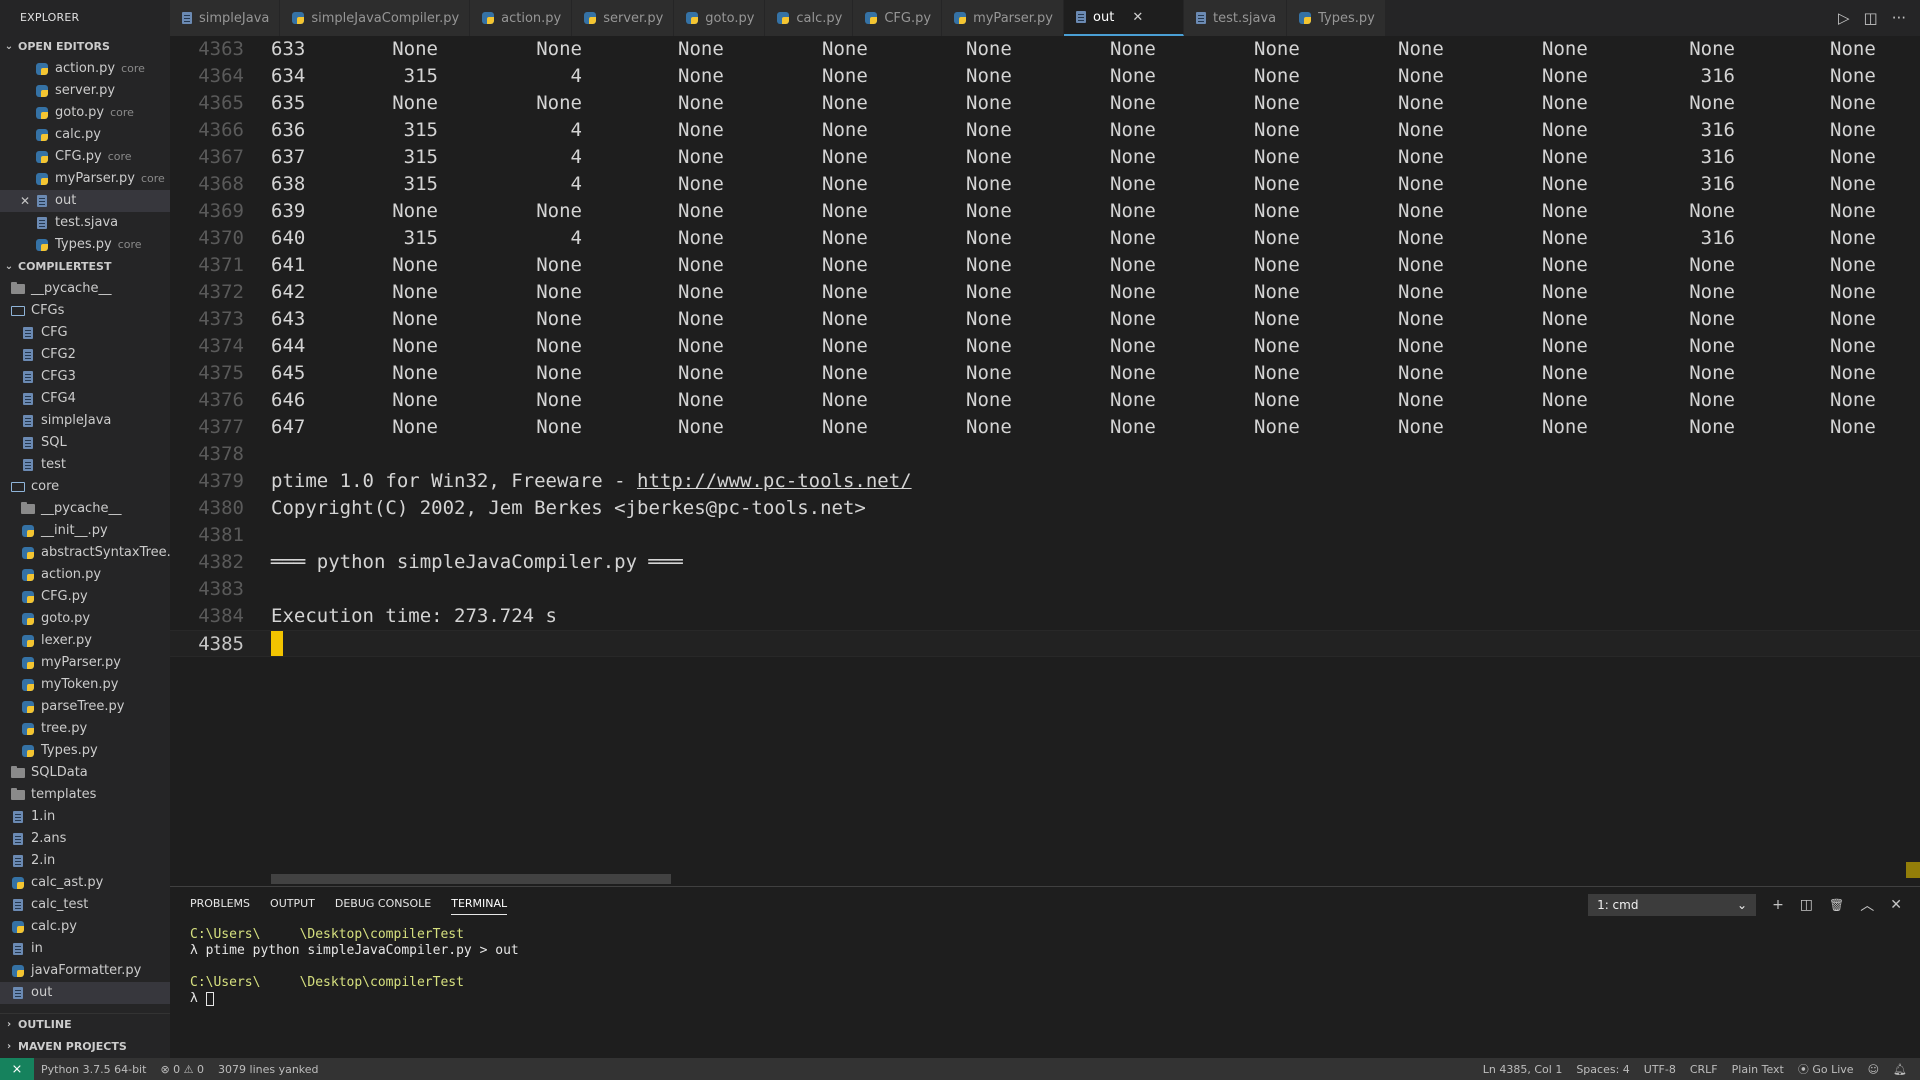 The width and height of the screenshot is (1920, 1080). What do you see at coordinates (85, 531) in the screenshot?
I see `tree-item: __init__.py` at bounding box center [85, 531].